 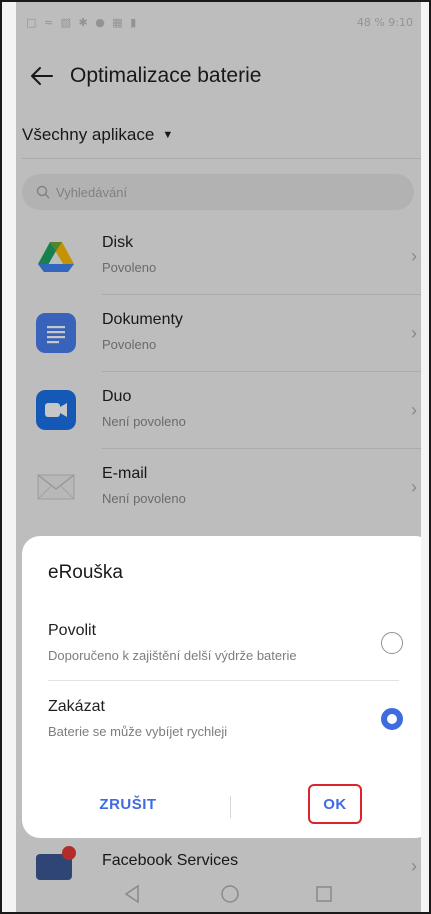 What do you see at coordinates (230, 894) in the screenshot?
I see `nav-home-icon` at bounding box center [230, 894].